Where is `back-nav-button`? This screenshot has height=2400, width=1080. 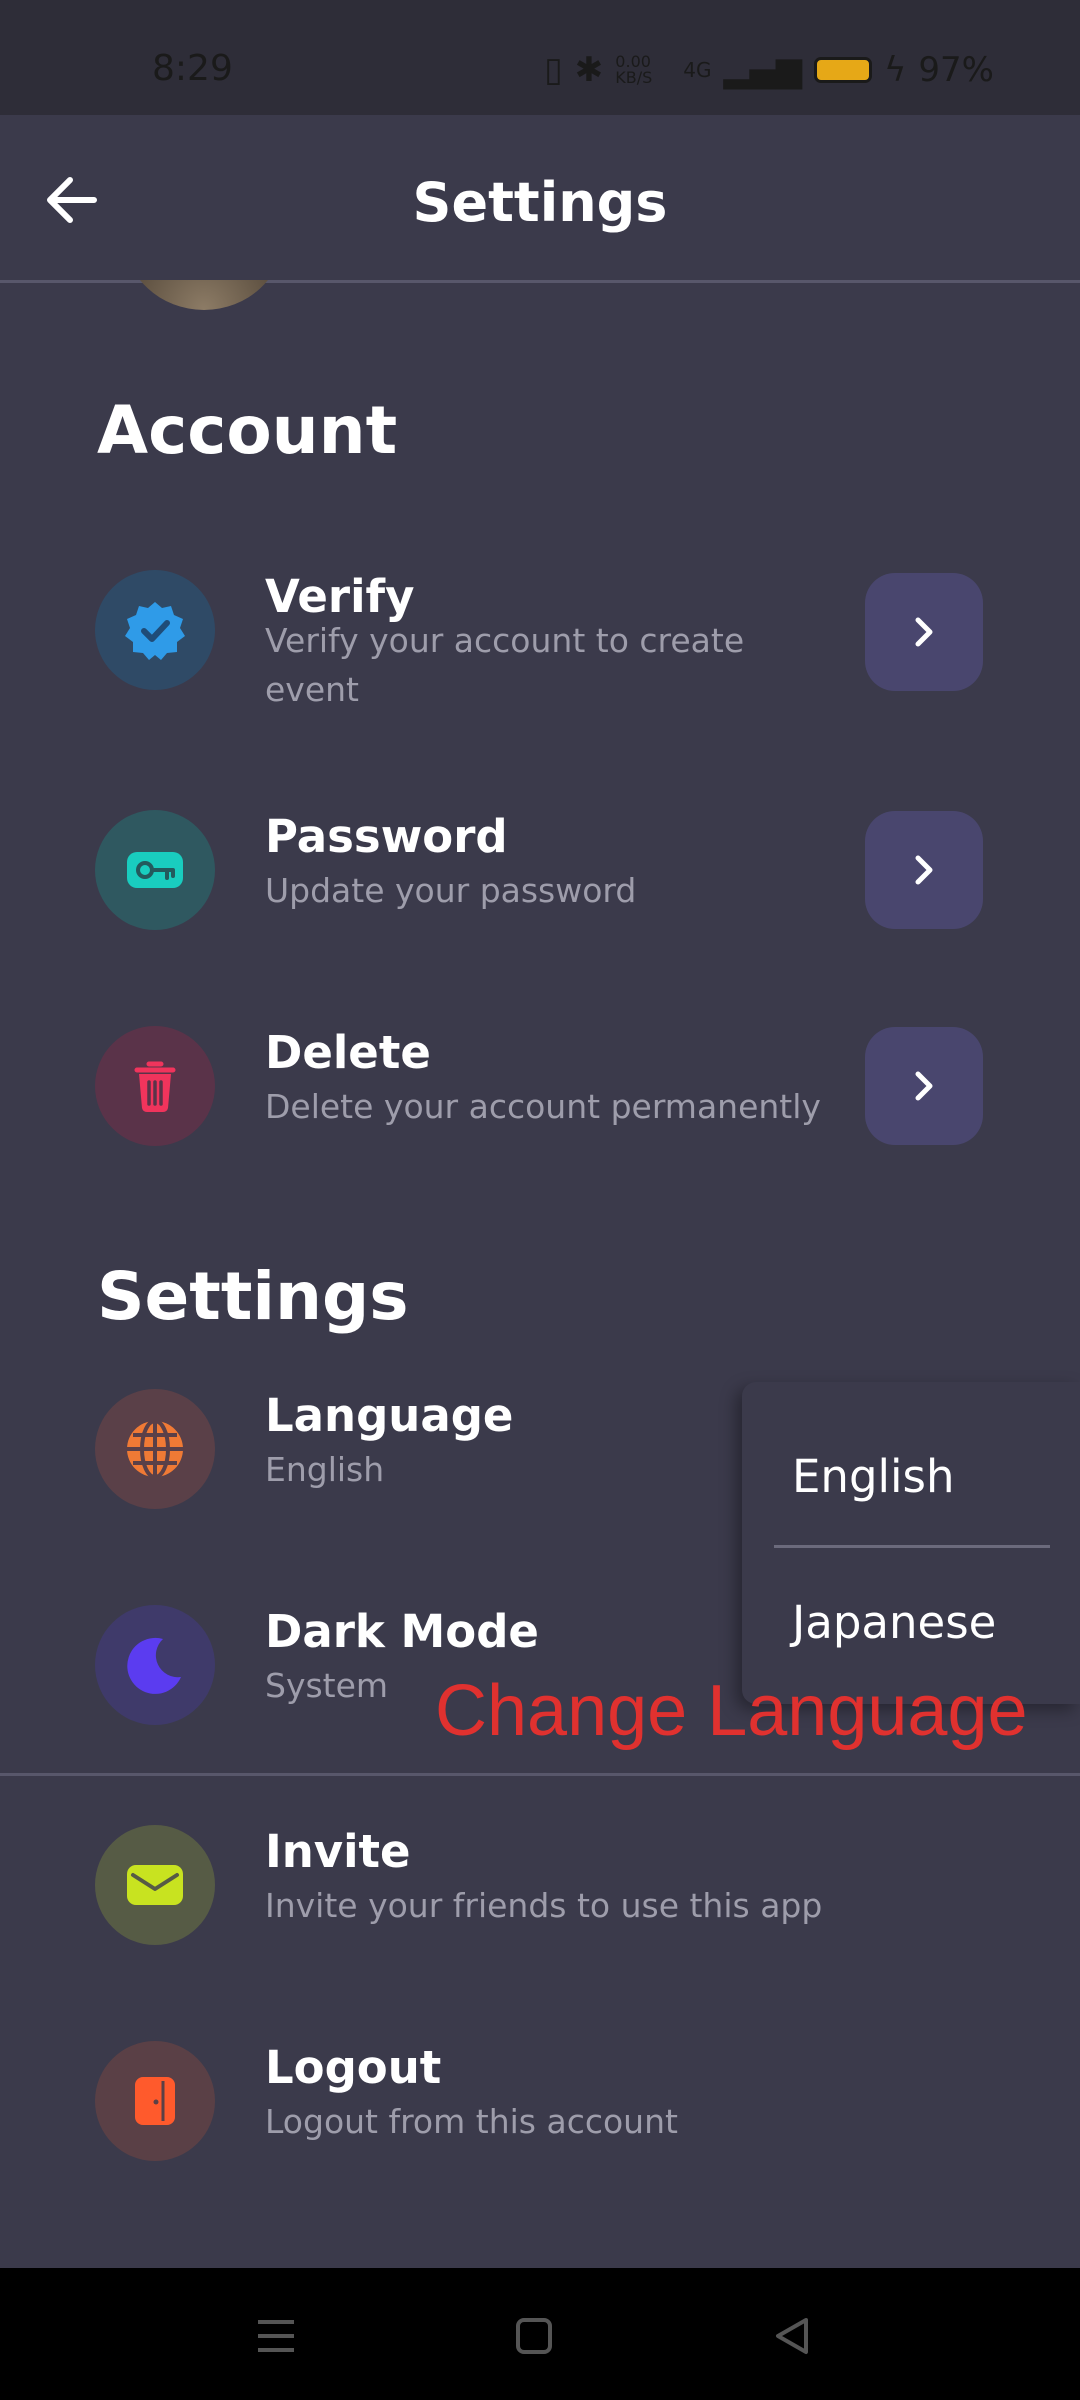
back-nav-button is located at coordinates (792, 2336).